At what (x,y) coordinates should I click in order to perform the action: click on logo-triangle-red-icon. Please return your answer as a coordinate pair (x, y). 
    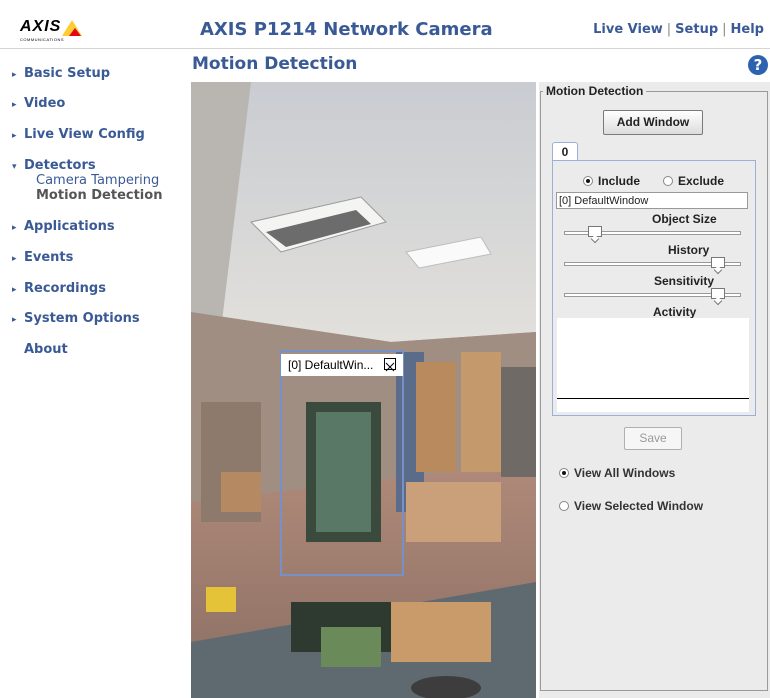
    Looking at the image, I should click on (75, 32).